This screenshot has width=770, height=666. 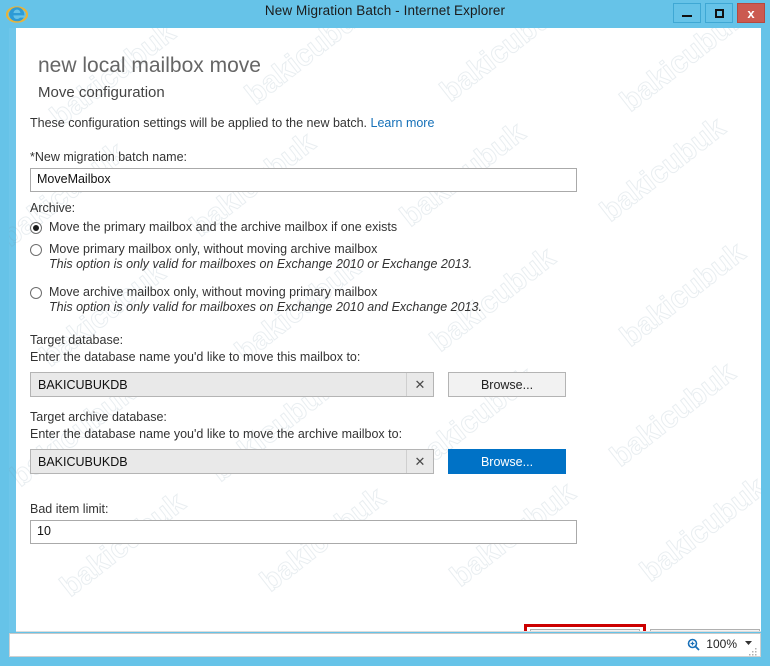 What do you see at coordinates (303, 180) in the screenshot?
I see `batch-name-input: MoveMailbox` at bounding box center [303, 180].